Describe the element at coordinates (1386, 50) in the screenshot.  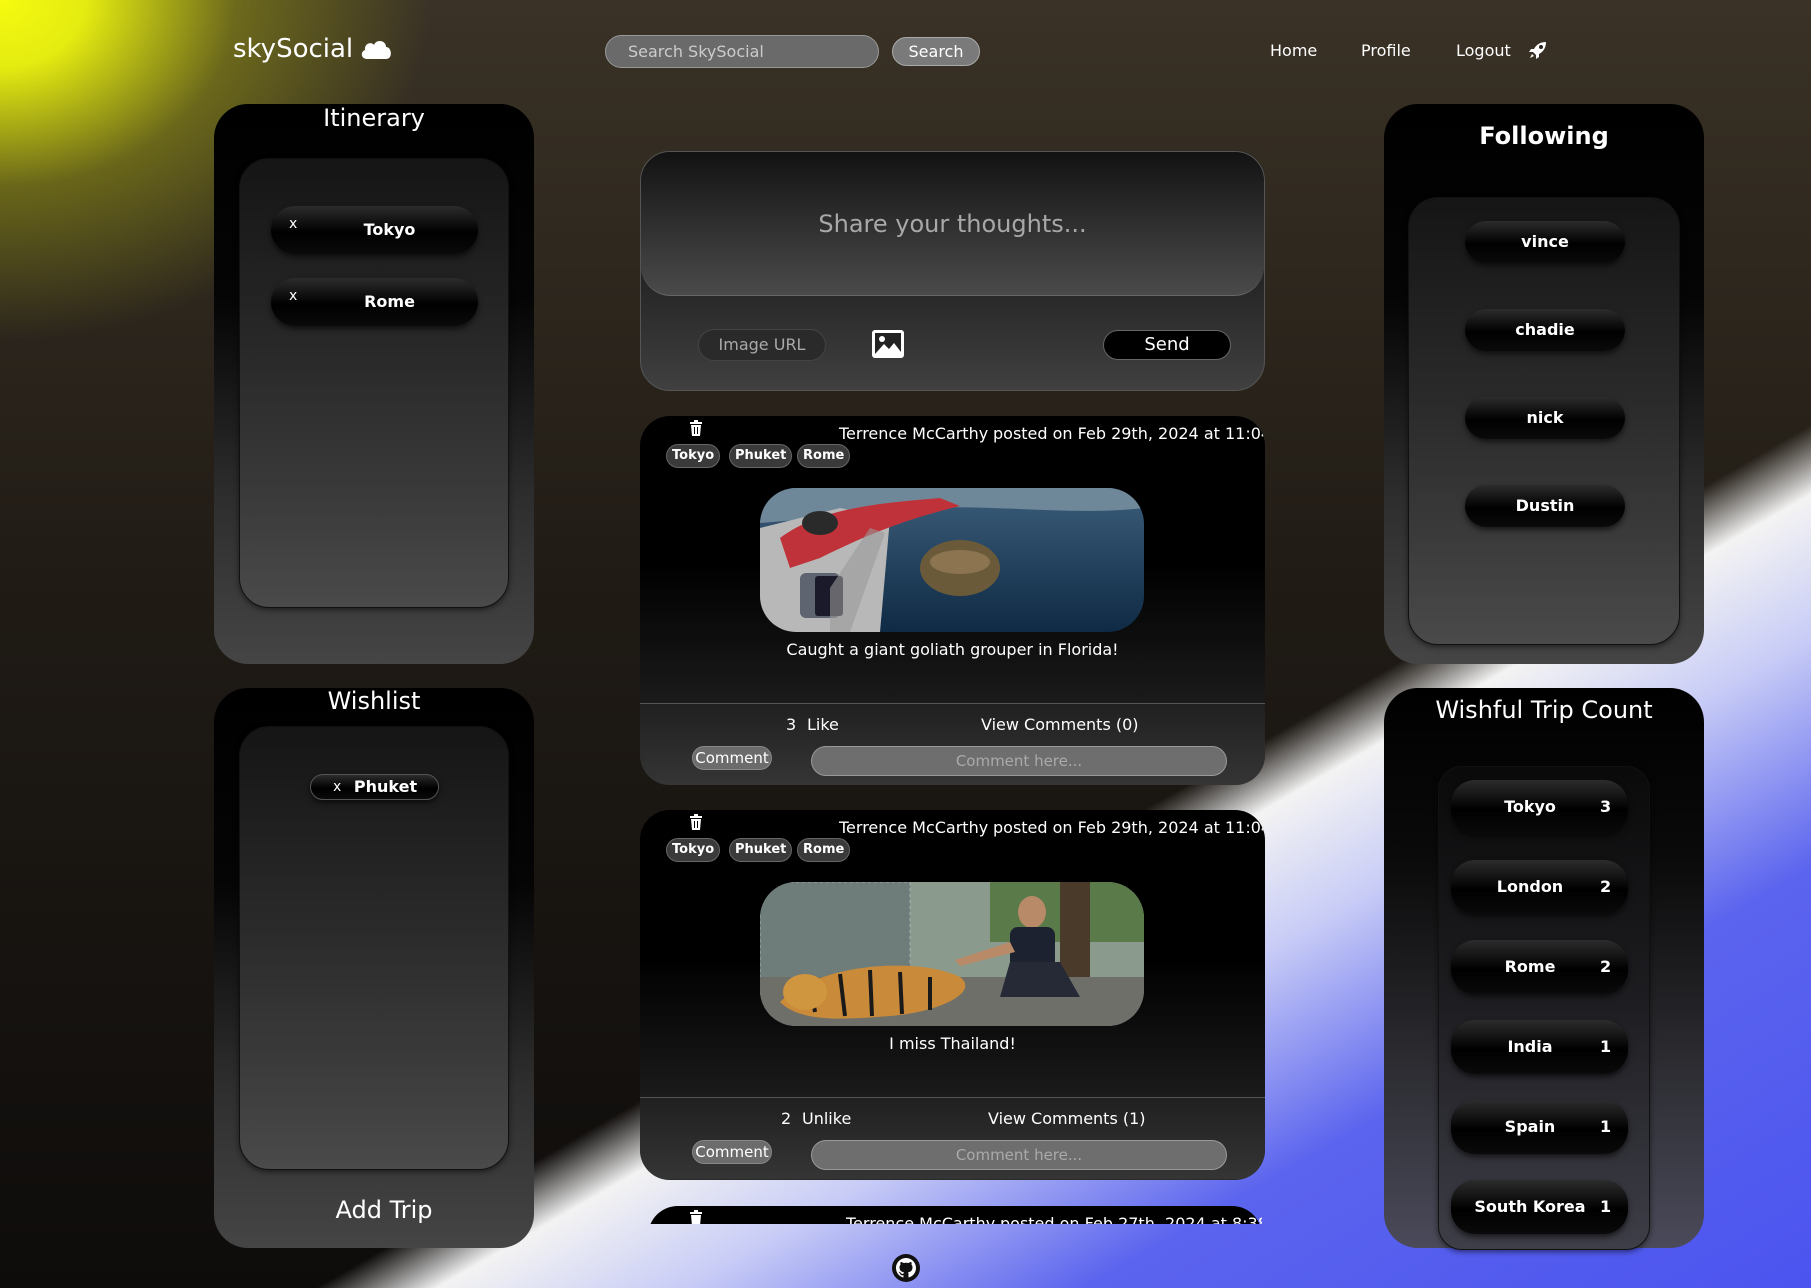
I see `nav-profile-link: Profile` at that location.